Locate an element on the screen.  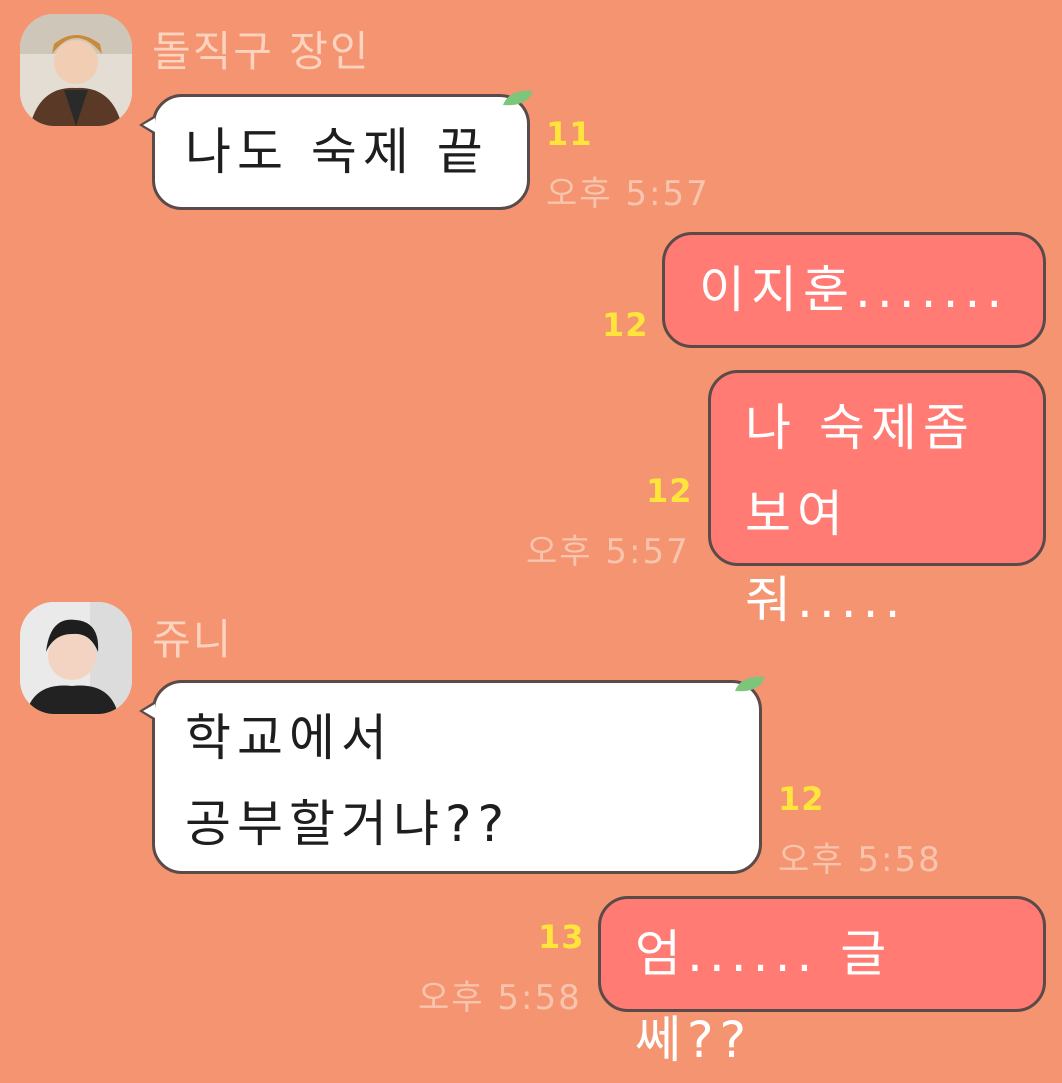
message-text-line: 공부할거냐?? is located at coordinates (348, 824).